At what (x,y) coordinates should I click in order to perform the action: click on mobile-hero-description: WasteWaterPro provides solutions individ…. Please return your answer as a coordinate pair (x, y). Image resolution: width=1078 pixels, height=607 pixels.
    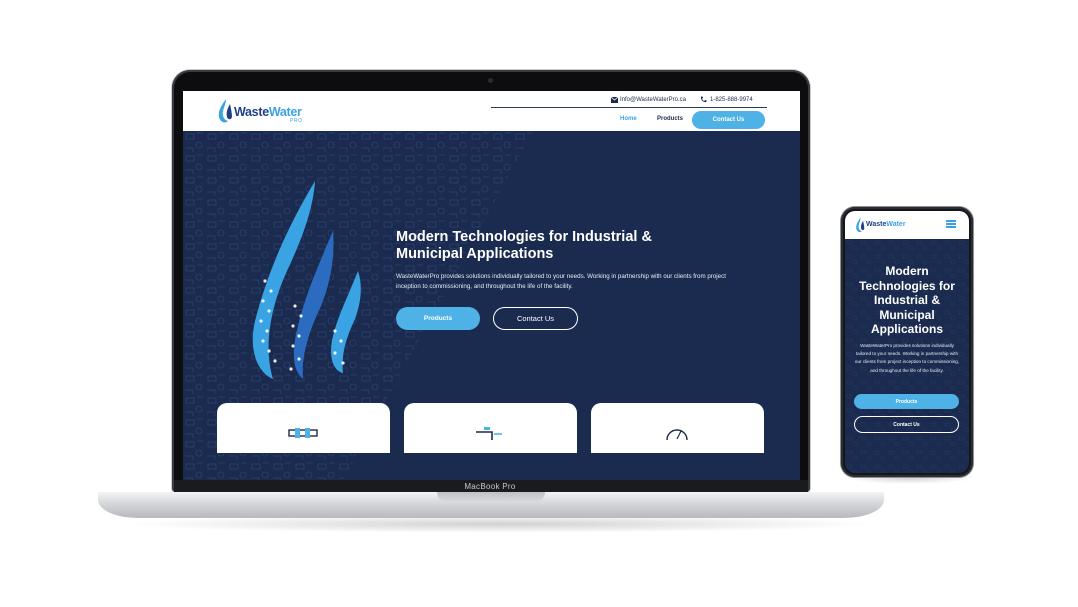
    Looking at the image, I should click on (907, 358).